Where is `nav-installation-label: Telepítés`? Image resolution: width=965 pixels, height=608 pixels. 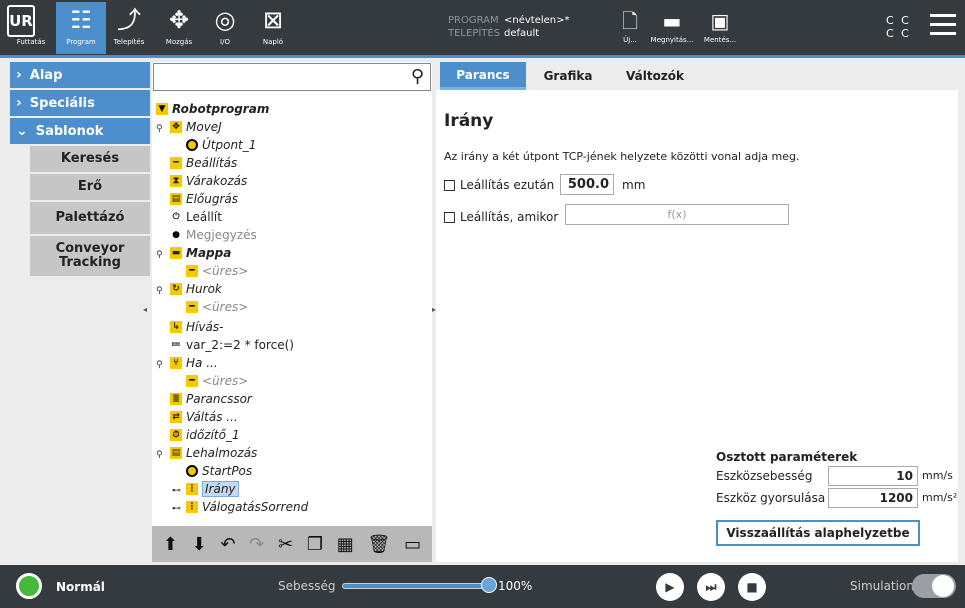
nav-installation-label: Telepítés is located at coordinates (129, 42).